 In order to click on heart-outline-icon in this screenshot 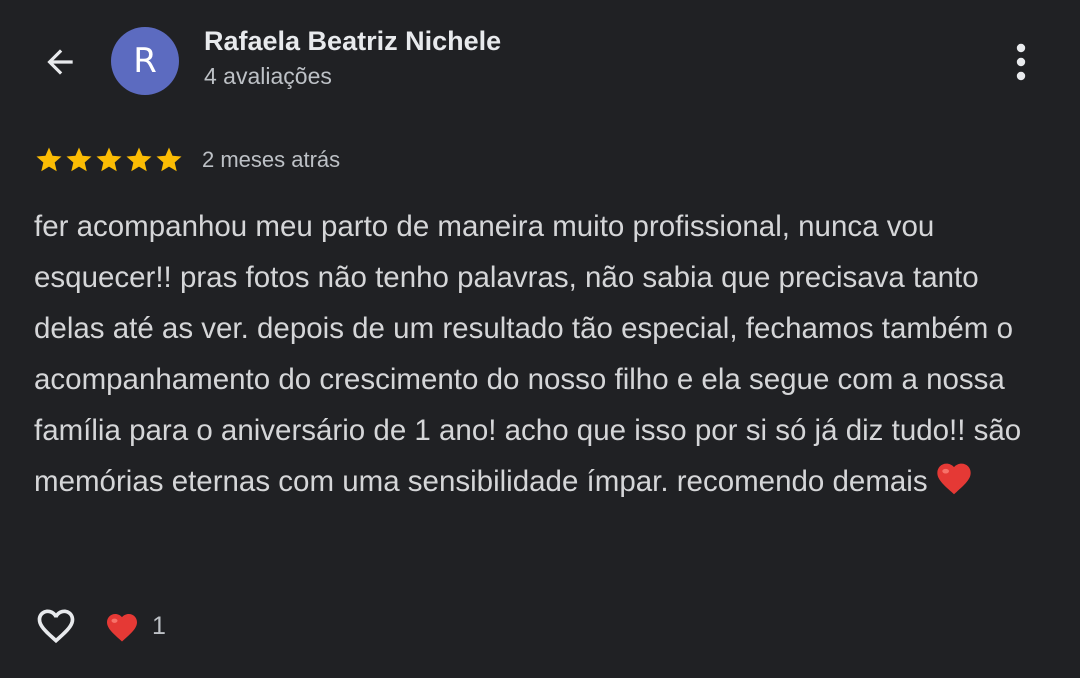, I will do `click(56, 626)`.